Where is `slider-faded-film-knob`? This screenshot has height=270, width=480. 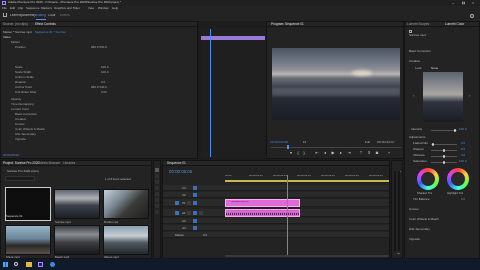
slider-faded-film-knob is located at coordinates (433, 144).